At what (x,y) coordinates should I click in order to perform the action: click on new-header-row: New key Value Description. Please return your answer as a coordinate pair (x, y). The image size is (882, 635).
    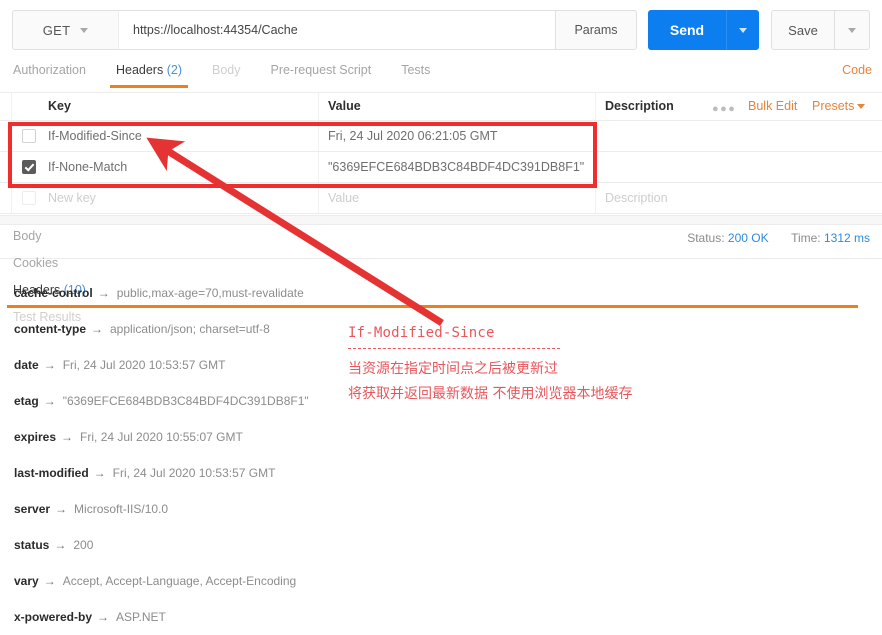
    Looking at the image, I should click on (441, 198).